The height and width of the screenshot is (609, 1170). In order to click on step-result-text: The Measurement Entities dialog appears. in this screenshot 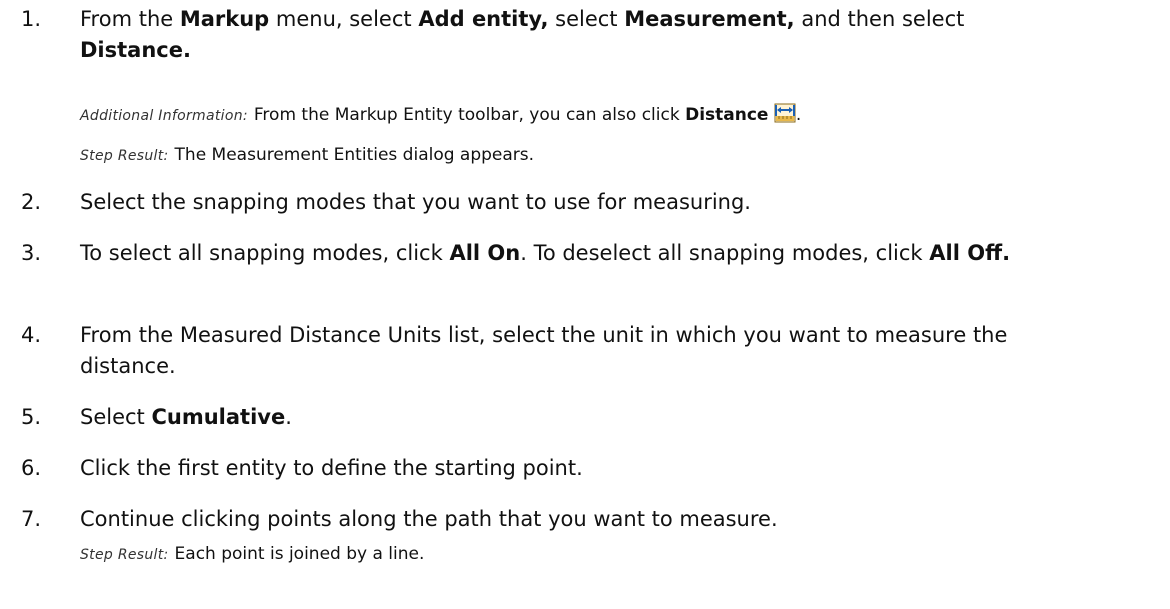, I will do `click(354, 155)`.